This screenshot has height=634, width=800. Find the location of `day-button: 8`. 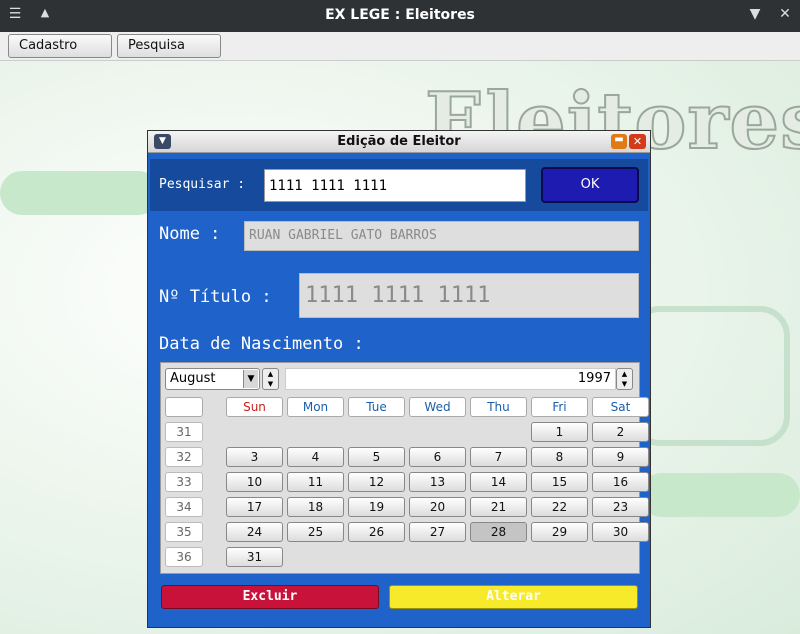

day-button: 8 is located at coordinates (559, 457).